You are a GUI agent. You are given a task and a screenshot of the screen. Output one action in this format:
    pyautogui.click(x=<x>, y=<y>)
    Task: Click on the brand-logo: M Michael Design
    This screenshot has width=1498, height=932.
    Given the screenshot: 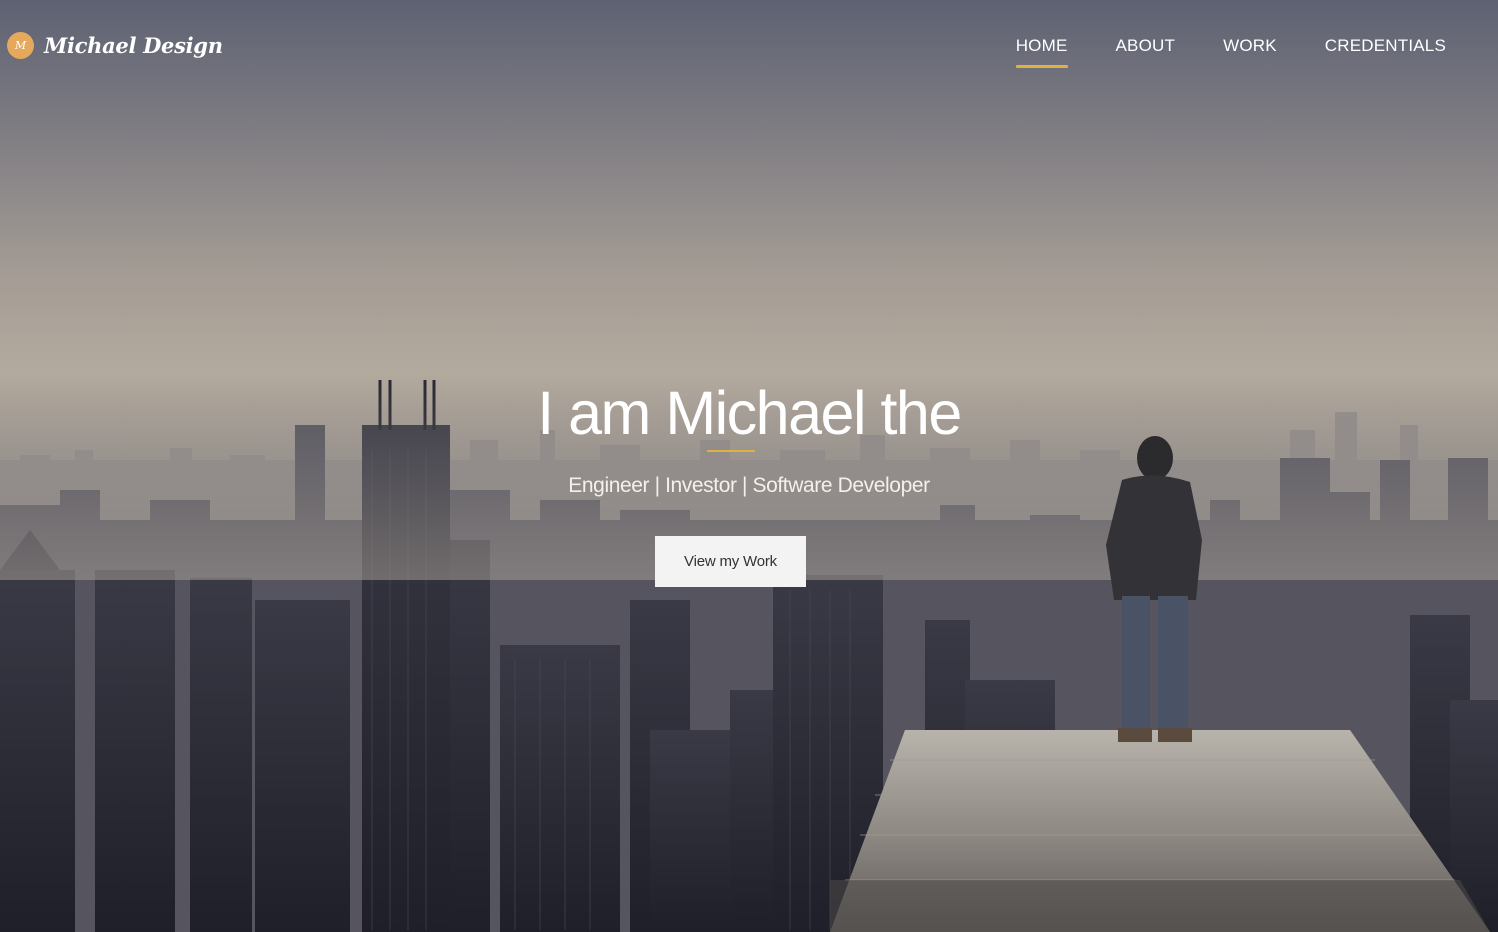 What is the action you would take?
    pyautogui.click(x=115, y=45)
    